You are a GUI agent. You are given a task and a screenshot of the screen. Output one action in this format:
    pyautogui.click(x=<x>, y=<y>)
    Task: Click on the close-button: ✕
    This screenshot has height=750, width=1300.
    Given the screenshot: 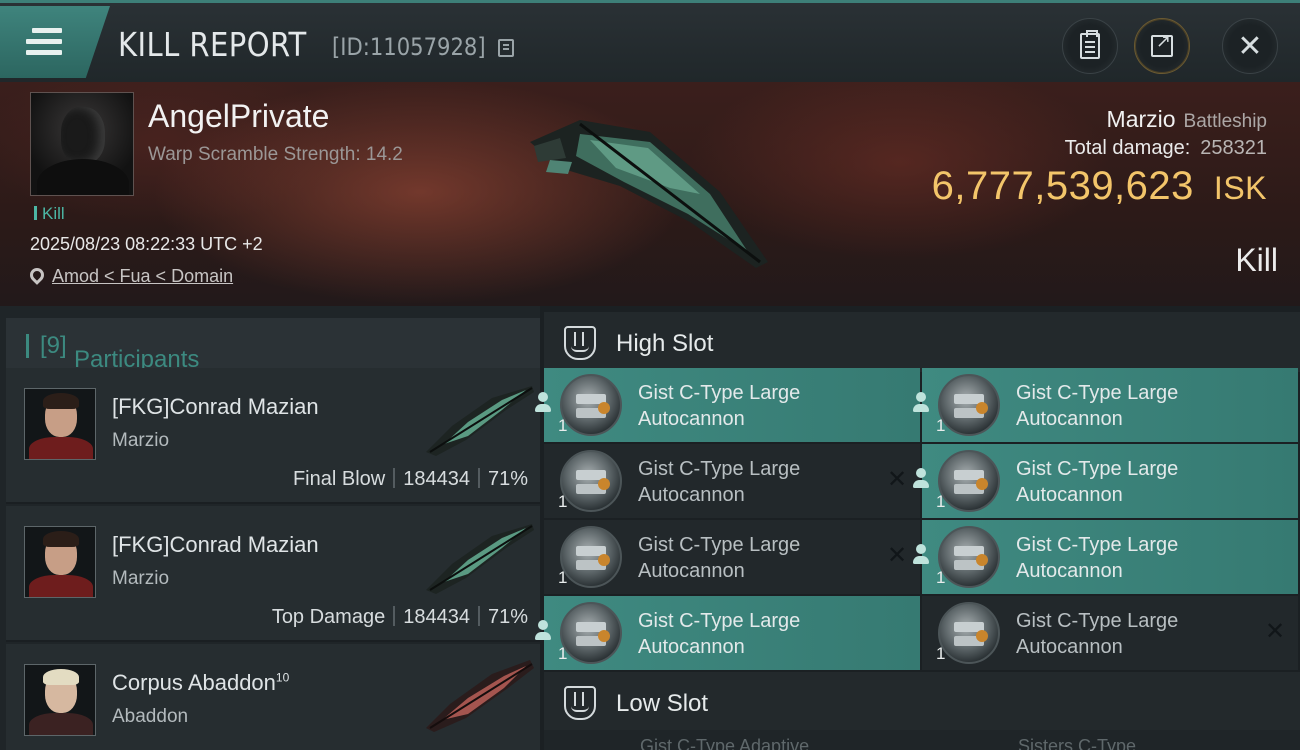 What is the action you would take?
    pyautogui.click(x=1250, y=46)
    